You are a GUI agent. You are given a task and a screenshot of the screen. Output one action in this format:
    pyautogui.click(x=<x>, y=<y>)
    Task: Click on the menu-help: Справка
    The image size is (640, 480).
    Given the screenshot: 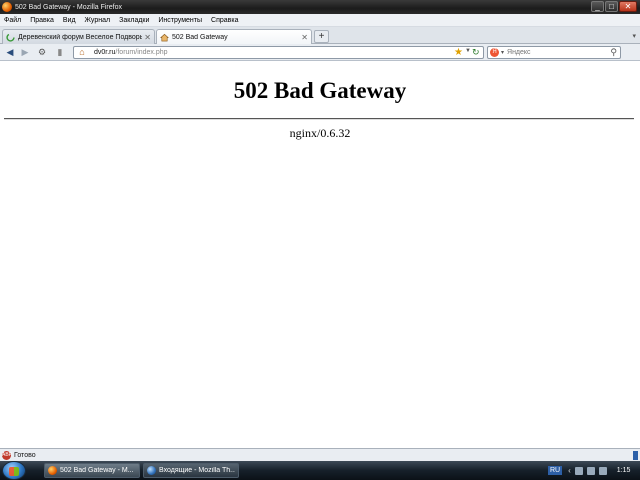 What is the action you would take?
    pyautogui.click(x=224, y=20)
    